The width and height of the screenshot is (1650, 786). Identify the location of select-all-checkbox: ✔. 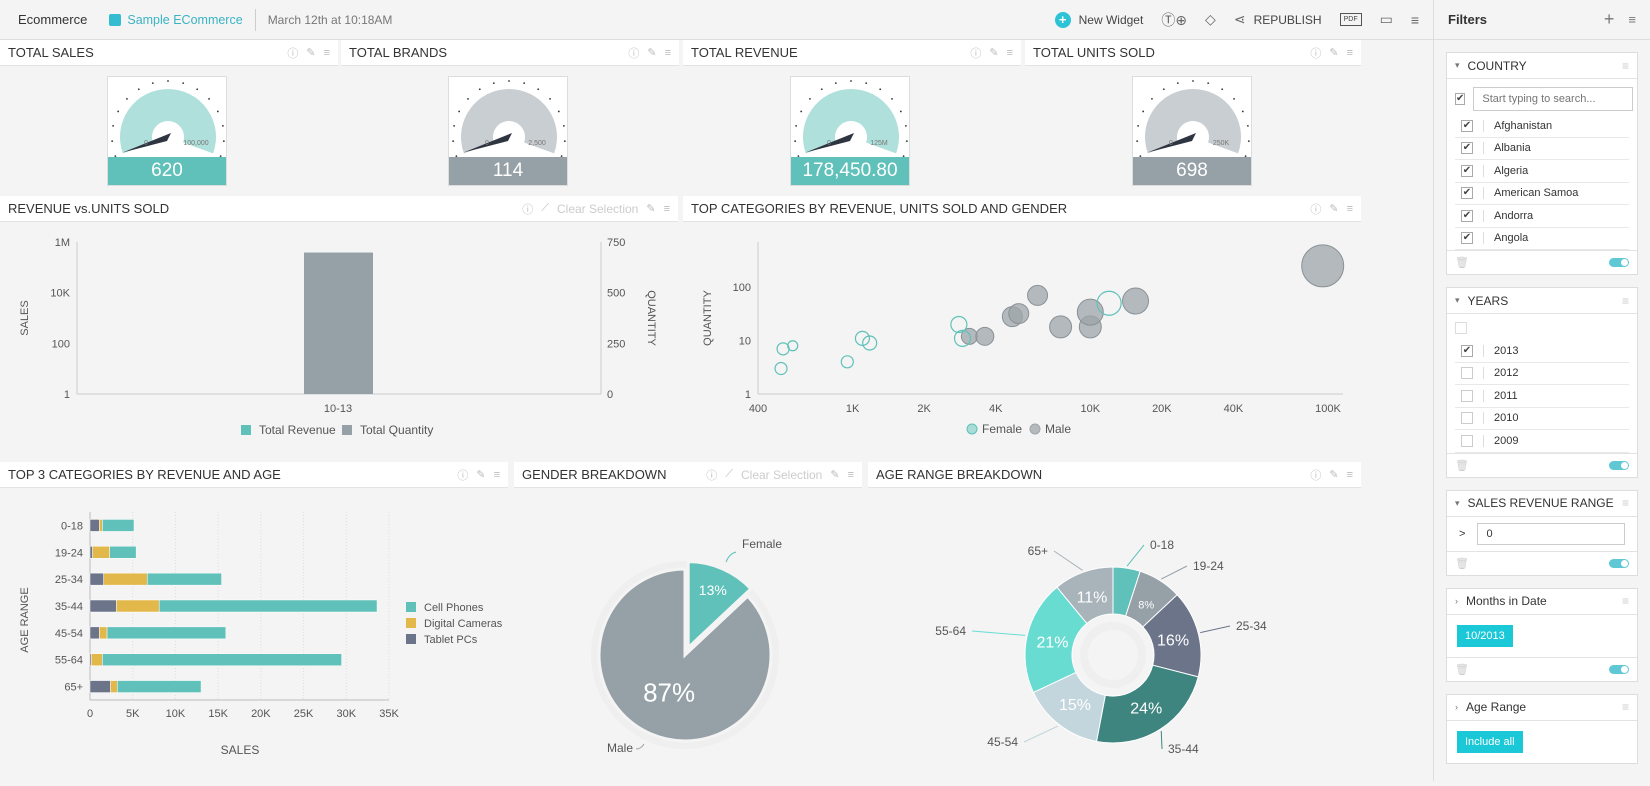
(1460, 99).